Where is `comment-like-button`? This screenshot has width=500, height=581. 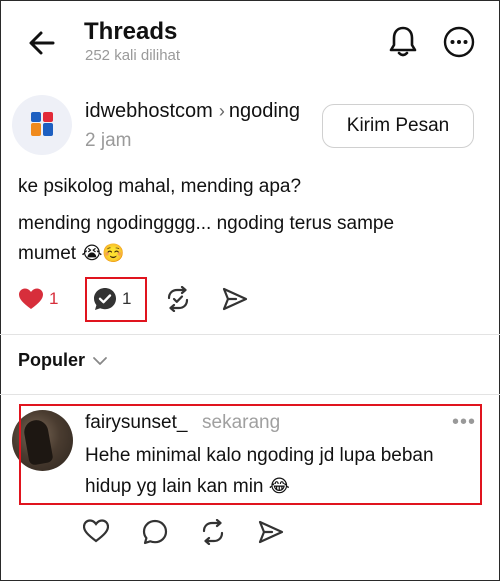
comment-like-button is located at coordinates (96, 533).